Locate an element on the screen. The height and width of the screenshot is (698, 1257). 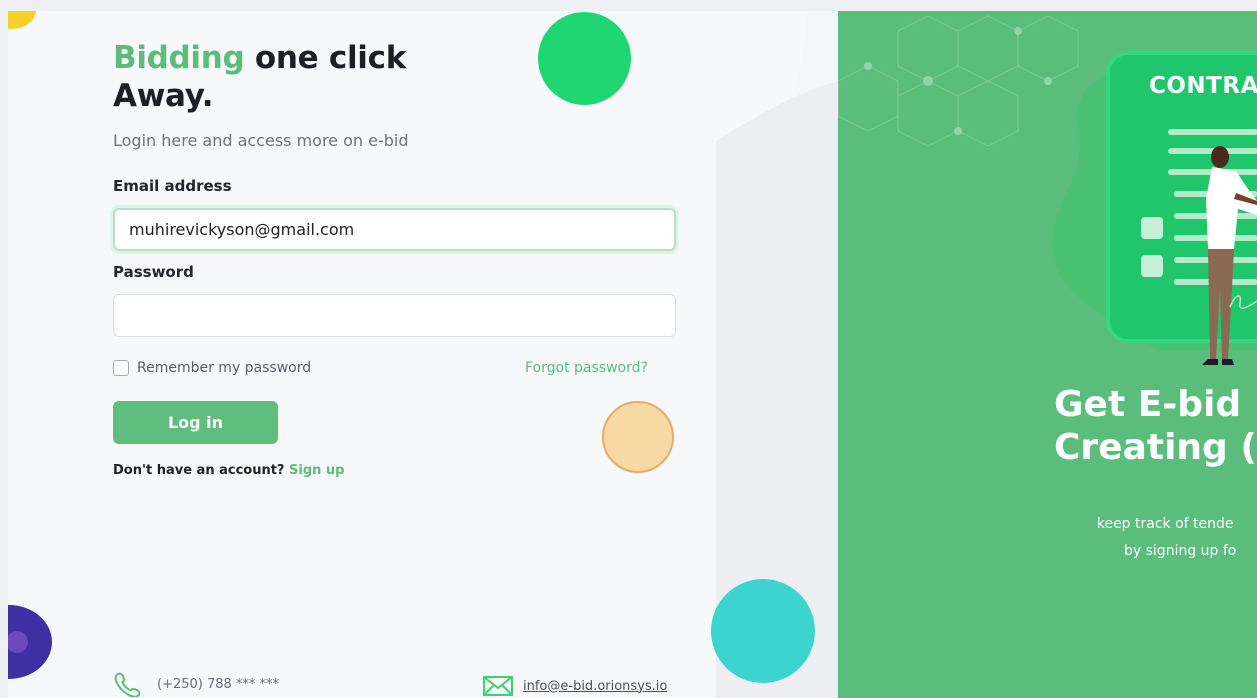
page-heading: Bidding one click Away. is located at coordinates (259, 77).